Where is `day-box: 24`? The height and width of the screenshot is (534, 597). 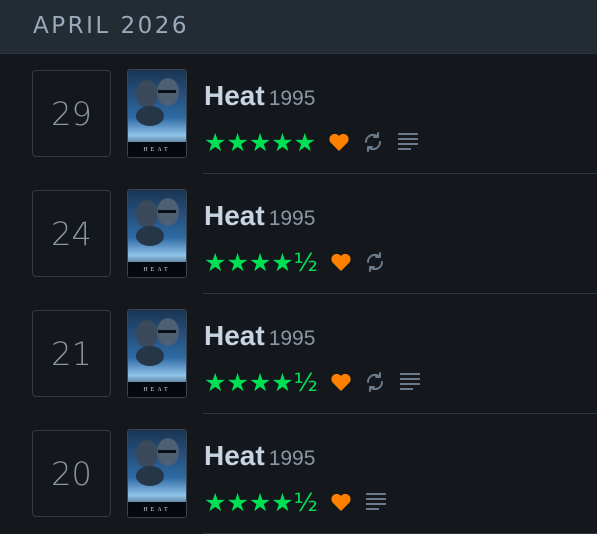 day-box: 24 is located at coordinates (71, 233).